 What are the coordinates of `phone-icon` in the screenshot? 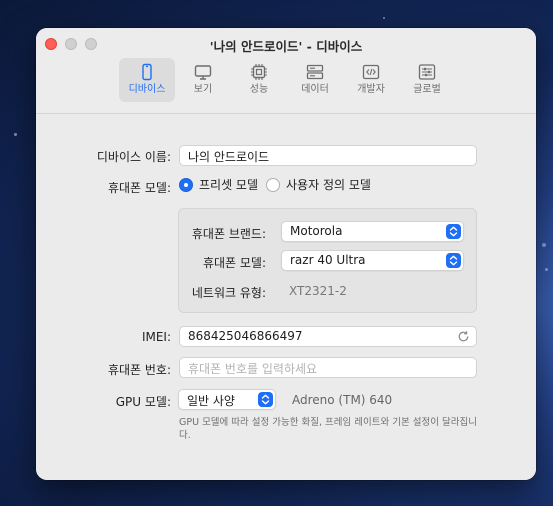 It's located at (147, 72).